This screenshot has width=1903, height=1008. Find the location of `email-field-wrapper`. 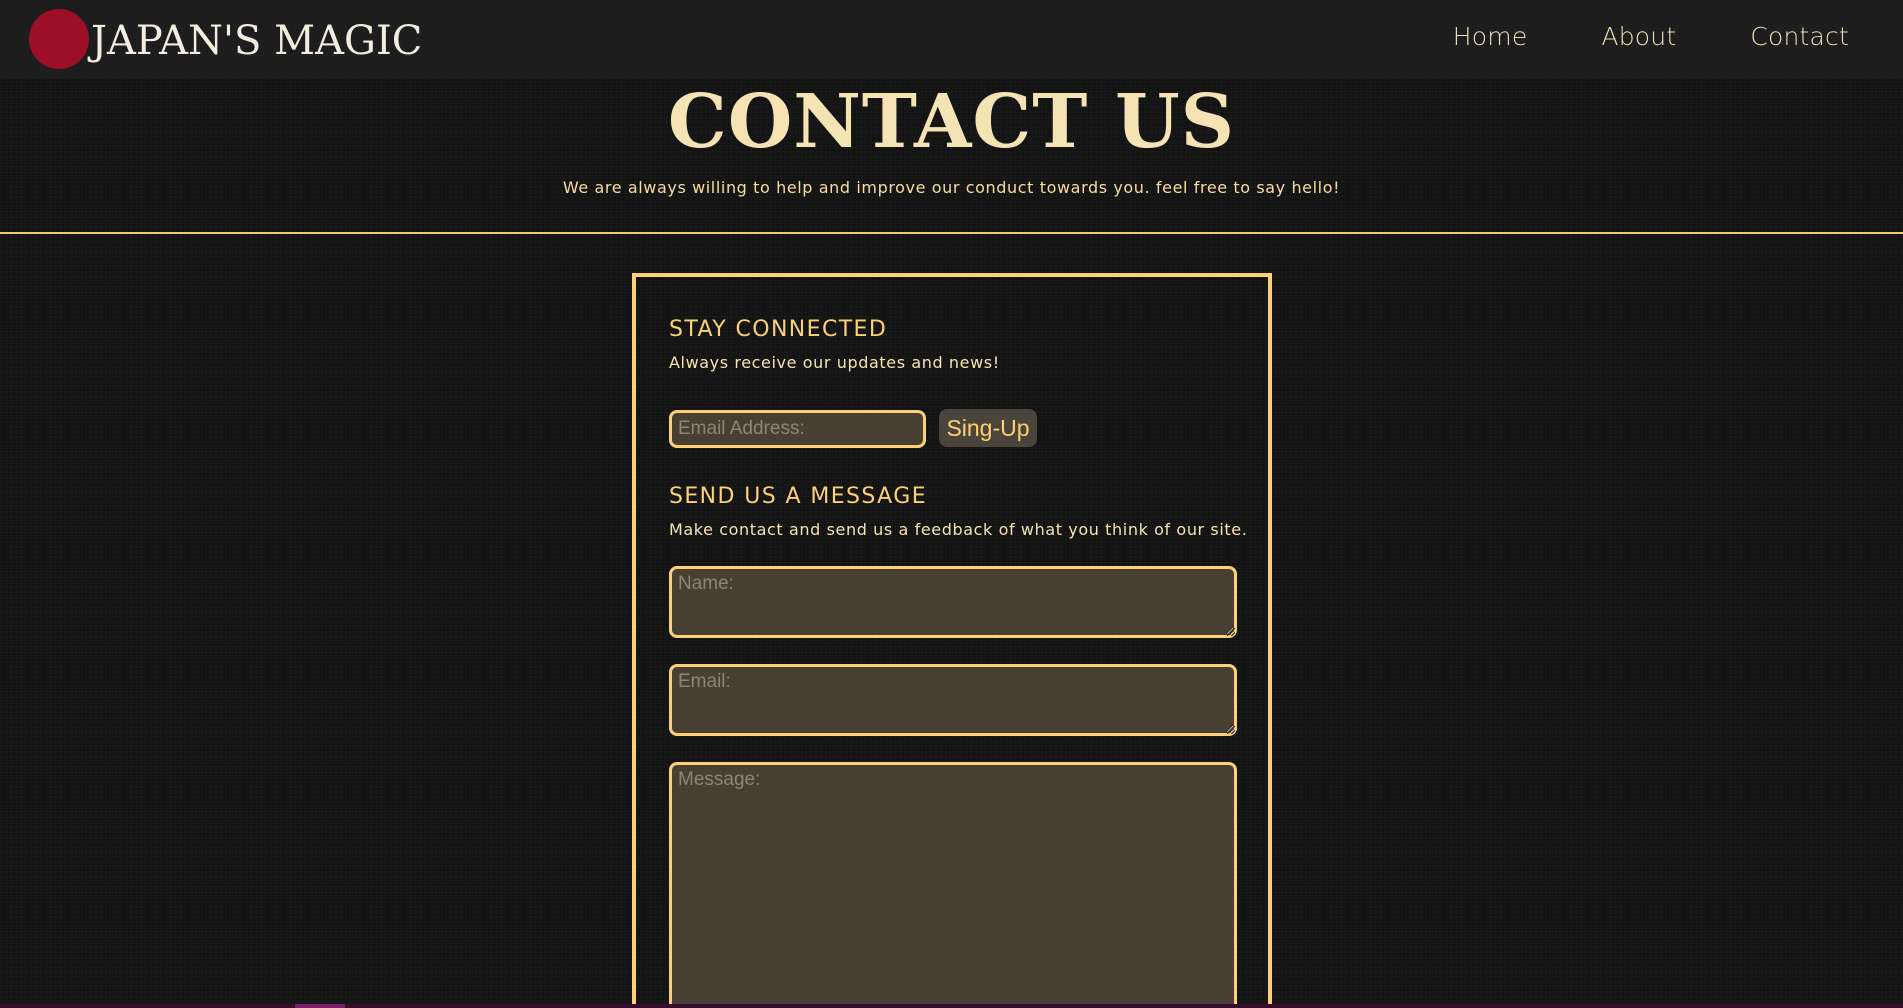

email-field-wrapper is located at coordinates (953, 700).